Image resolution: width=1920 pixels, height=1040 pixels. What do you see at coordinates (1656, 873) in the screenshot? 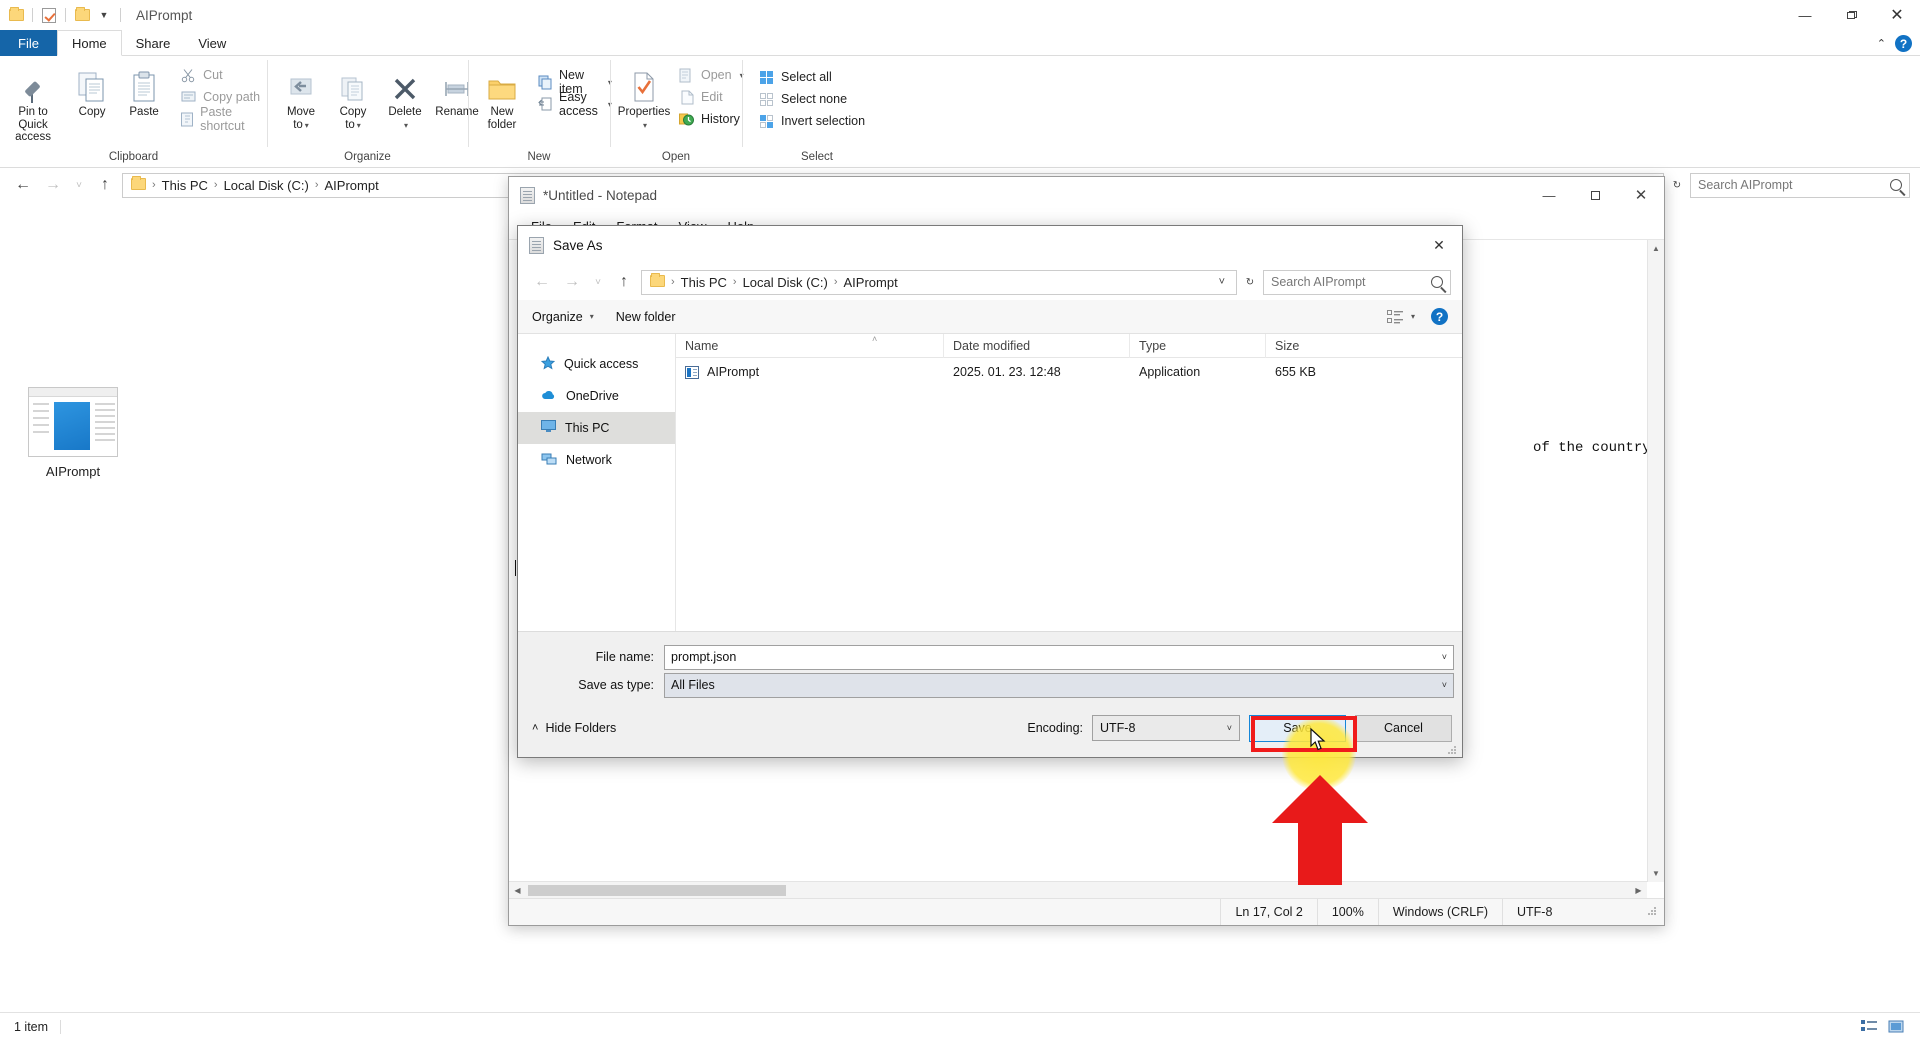
I see `scroll-down-icon: ▼` at bounding box center [1656, 873].